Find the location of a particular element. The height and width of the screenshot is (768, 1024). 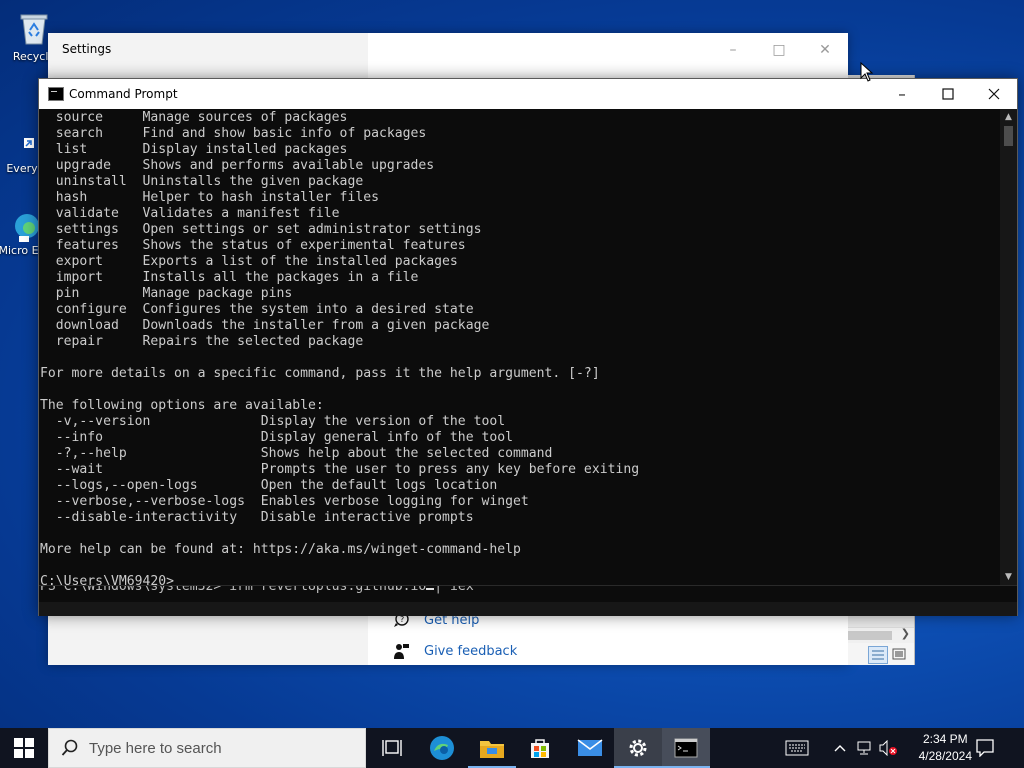

start-button is located at coordinates (24, 748).